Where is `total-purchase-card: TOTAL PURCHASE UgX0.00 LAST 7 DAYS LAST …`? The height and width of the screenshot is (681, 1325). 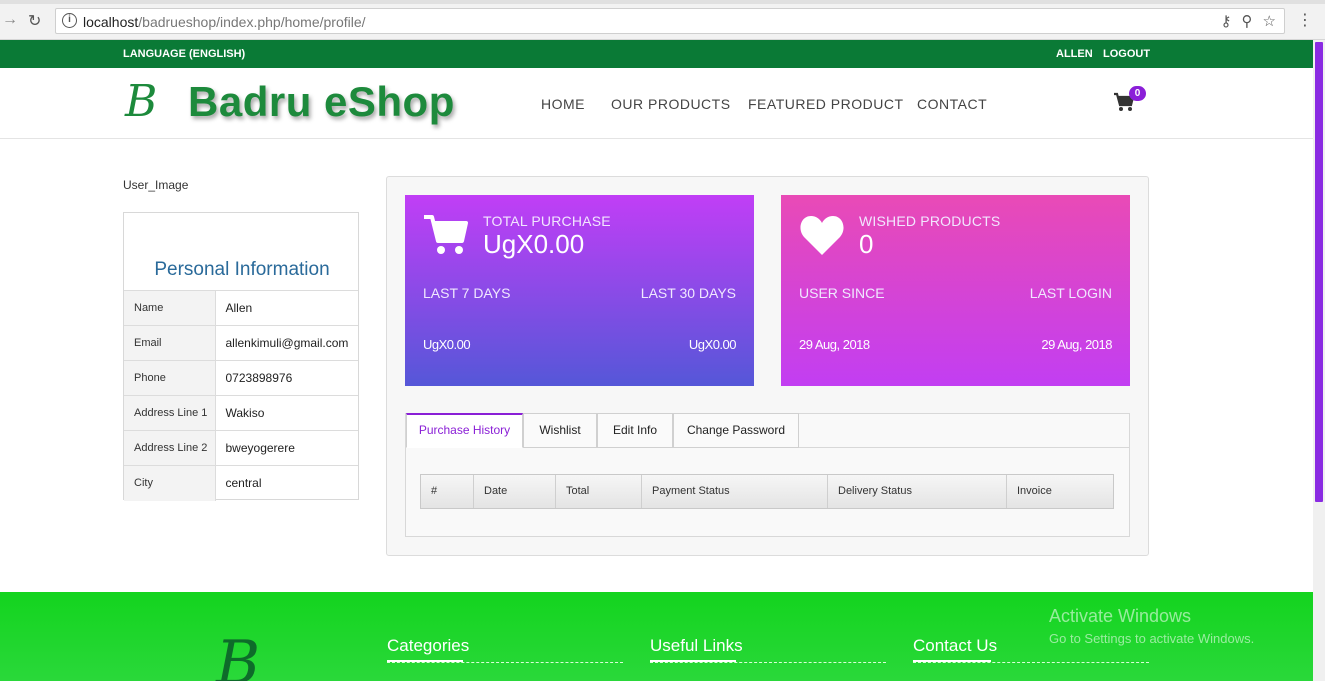
total-purchase-card: TOTAL PURCHASE UgX0.00 LAST 7 DAYS LAST … is located at coordinates (579, 290).